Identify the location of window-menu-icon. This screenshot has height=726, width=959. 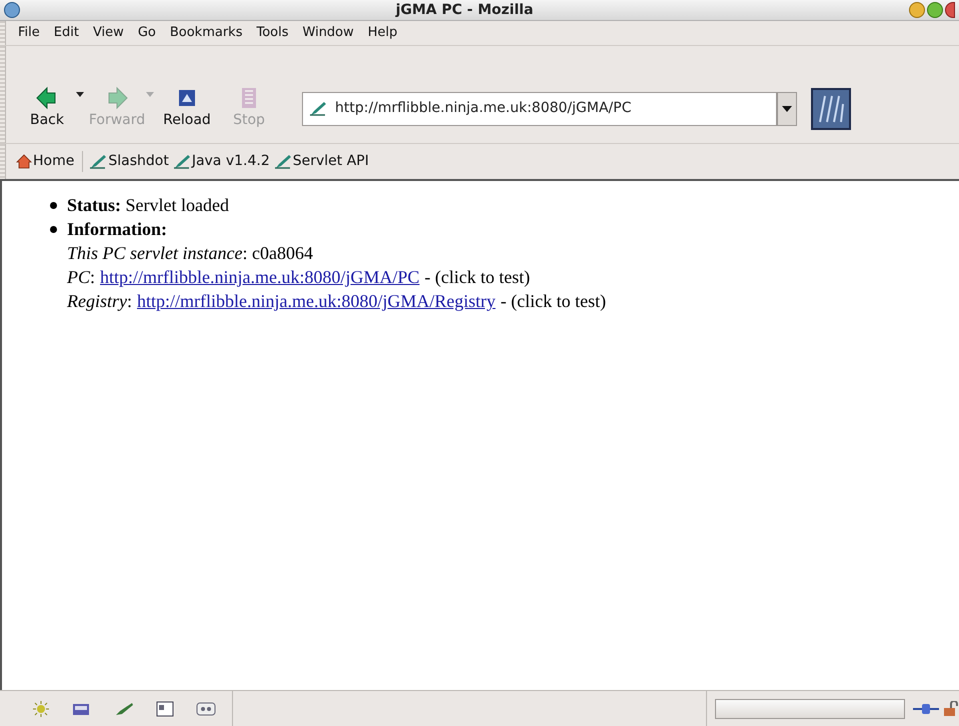
(12, 10).